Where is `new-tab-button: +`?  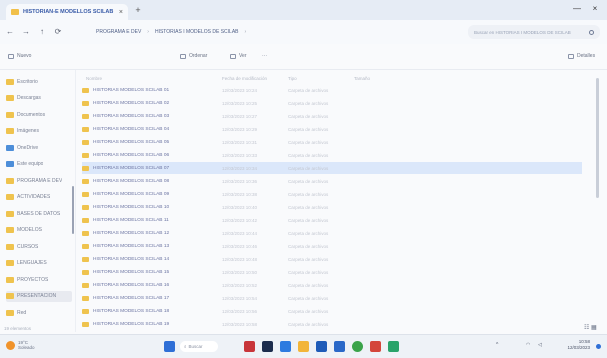
new-tab-button: + is located at coordinates (138, 10).